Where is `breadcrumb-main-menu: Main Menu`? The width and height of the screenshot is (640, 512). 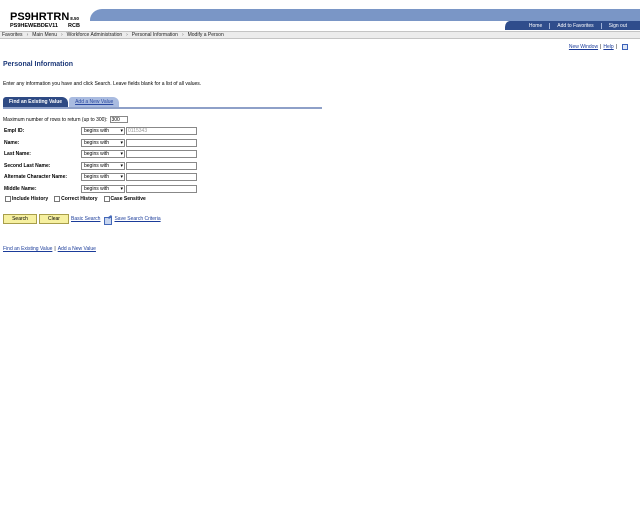
breadcrumb-main-menu: Main Menu is located at coordinates (44, 35).